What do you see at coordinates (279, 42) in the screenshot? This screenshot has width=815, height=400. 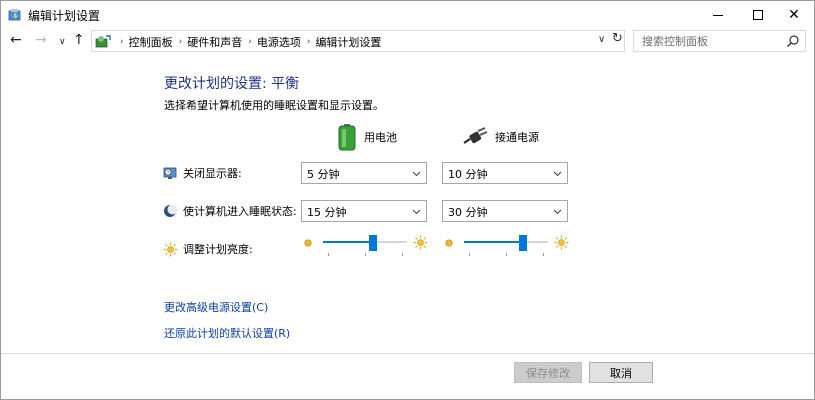 I see `breadcrumb-power-options: 电源选项` at bounding box center [279, 42].